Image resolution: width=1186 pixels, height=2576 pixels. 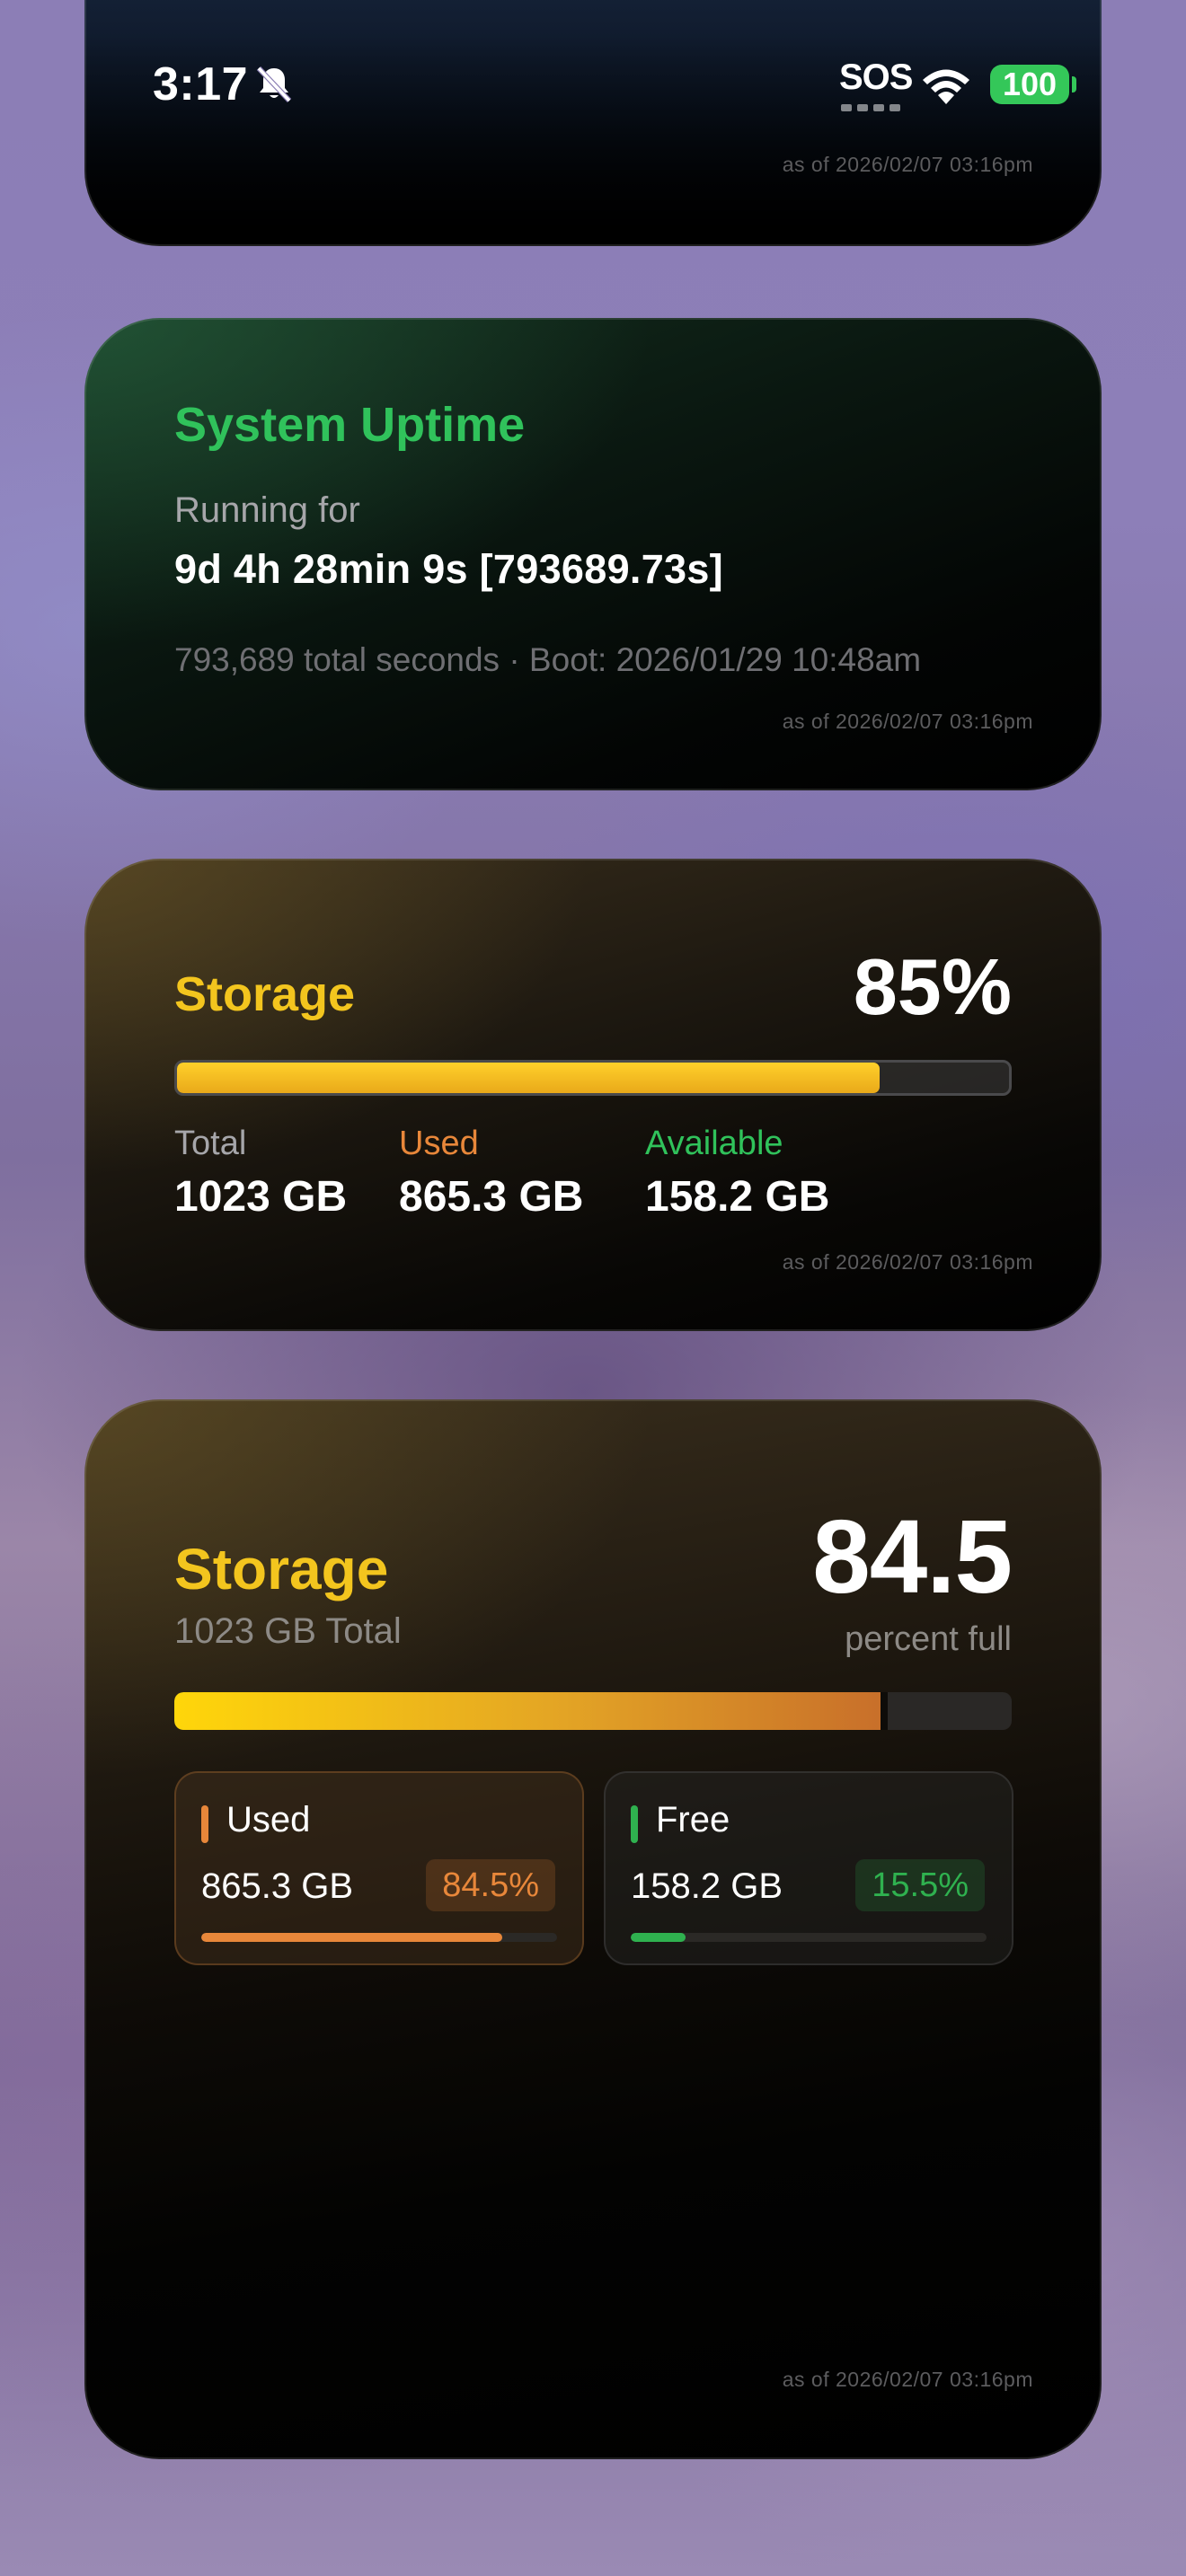 I want to click on signal-dots-icon, so click(x=870, y=107).